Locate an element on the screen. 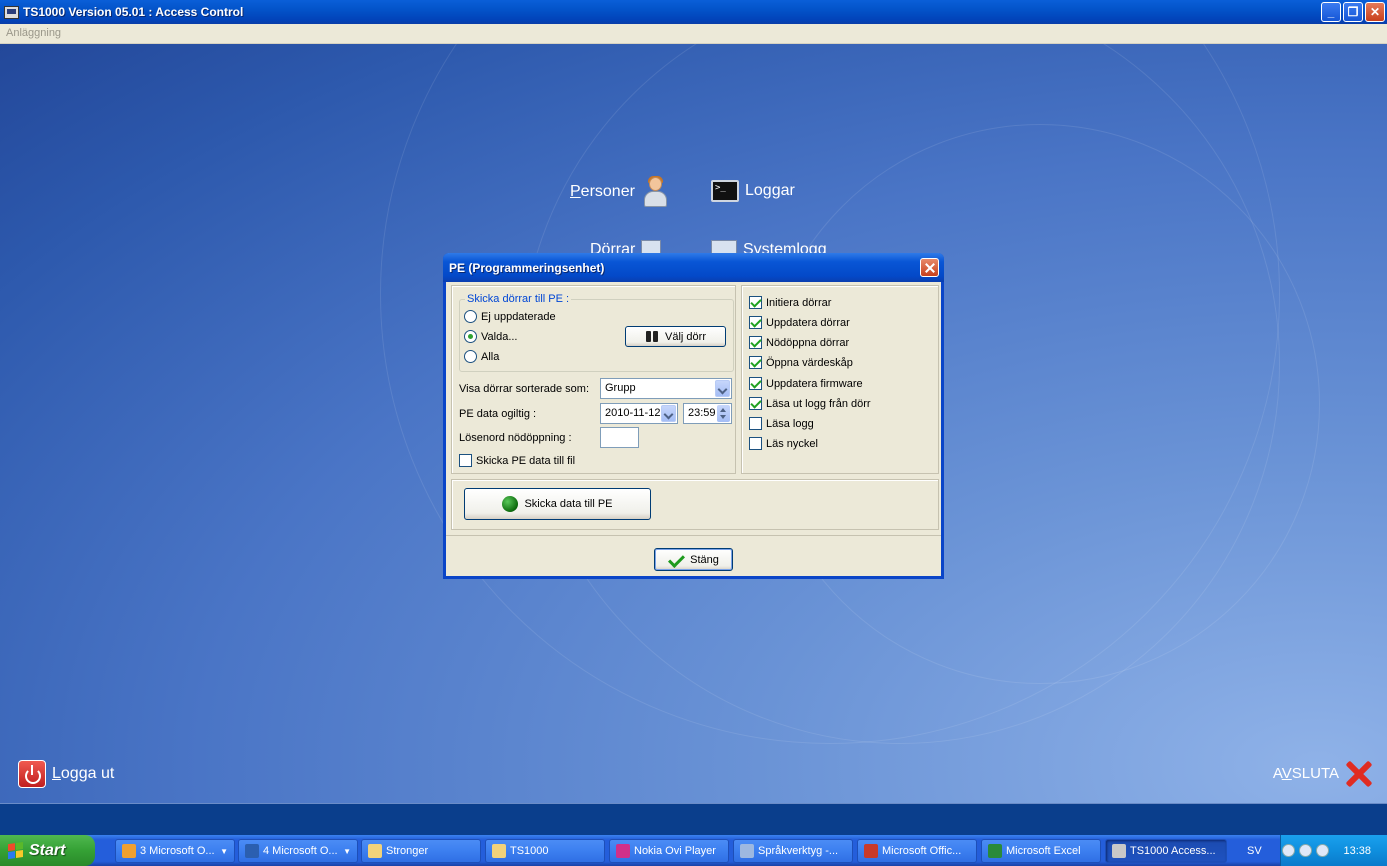 This screenshot has height=866, width=1387. start-button: Start is located at coordinates (47, 850).